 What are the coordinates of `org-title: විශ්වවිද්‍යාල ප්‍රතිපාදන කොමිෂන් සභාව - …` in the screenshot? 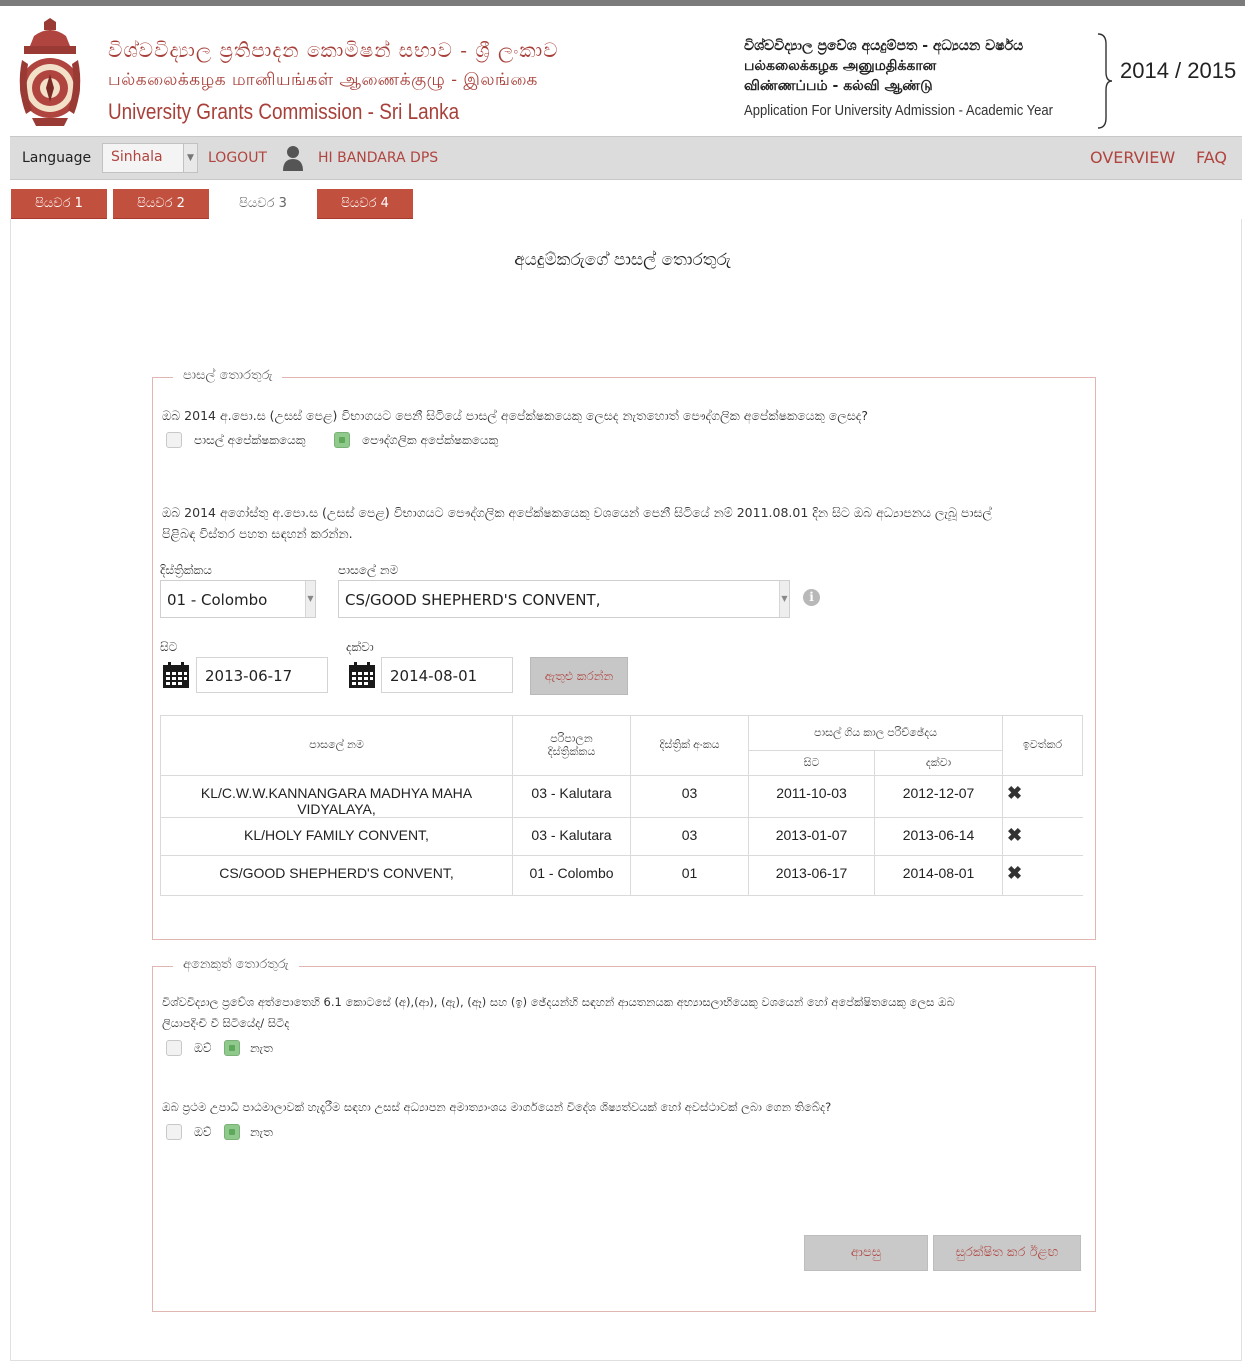 It's located at (333, 82).